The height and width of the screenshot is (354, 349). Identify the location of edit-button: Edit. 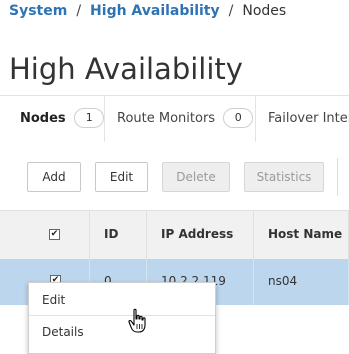
(121, 177).